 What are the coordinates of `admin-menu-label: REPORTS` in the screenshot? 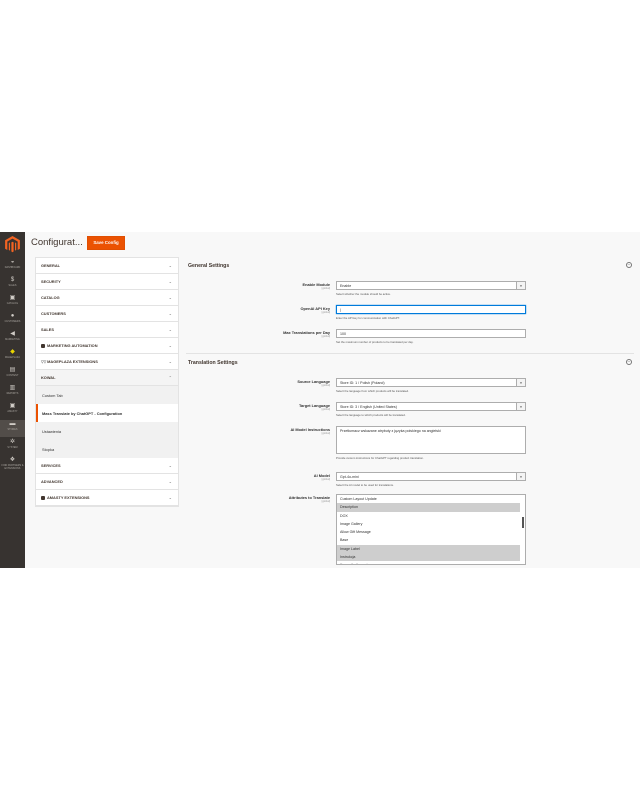 It's located at (12, 393).